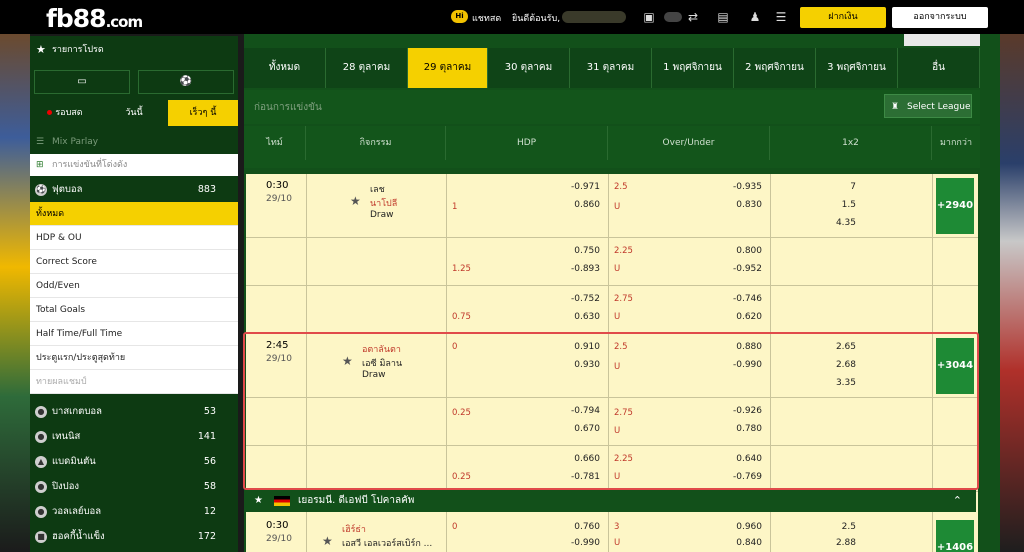  Describe the element at coordinates (448, 68) in the screenshot. I see `tab-date-29: 29 ตุลาคม` at that location.